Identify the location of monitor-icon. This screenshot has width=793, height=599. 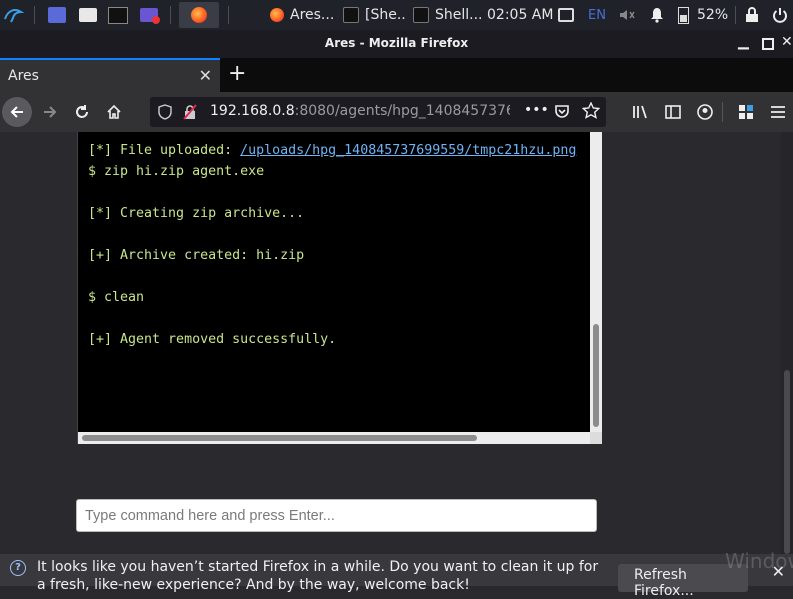
(566, 15).